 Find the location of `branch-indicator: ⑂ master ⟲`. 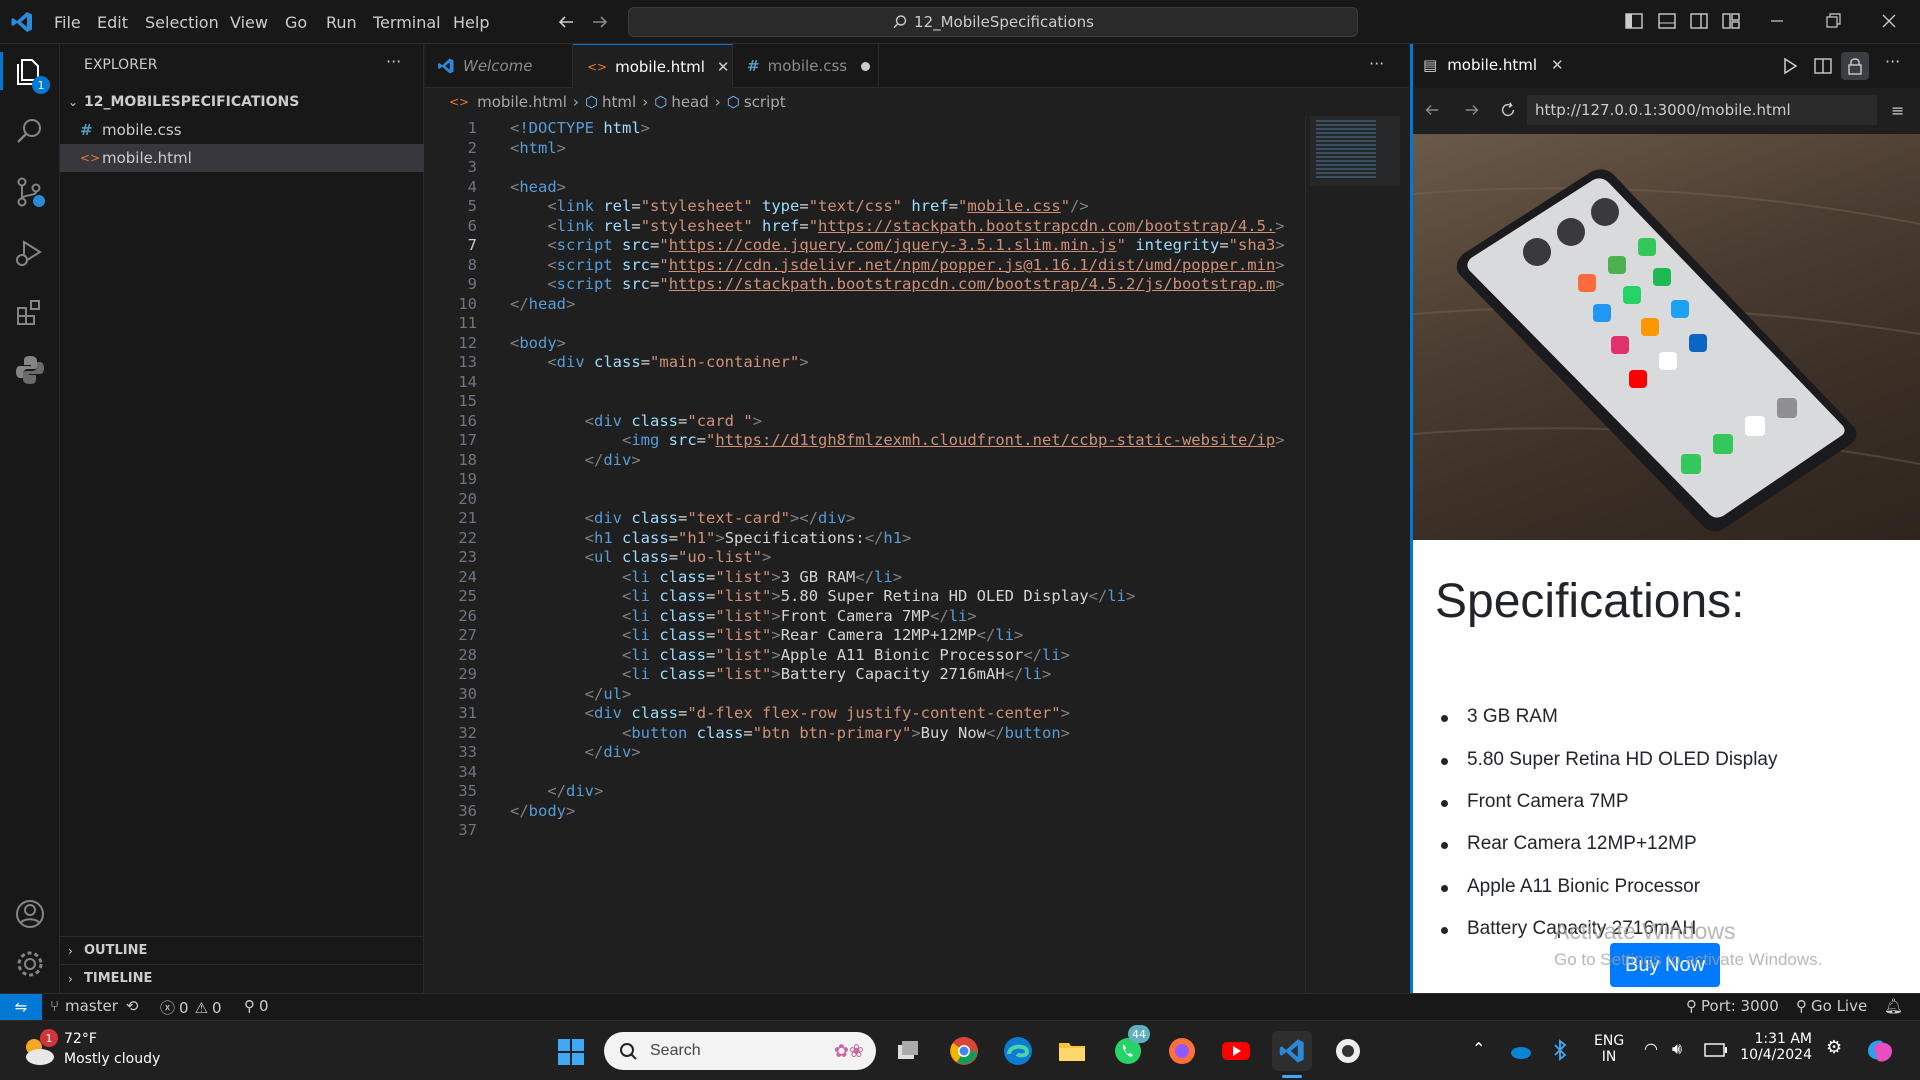

branch-indicator: ⑂ master ⟲ is located at coordinates (94, 1006).